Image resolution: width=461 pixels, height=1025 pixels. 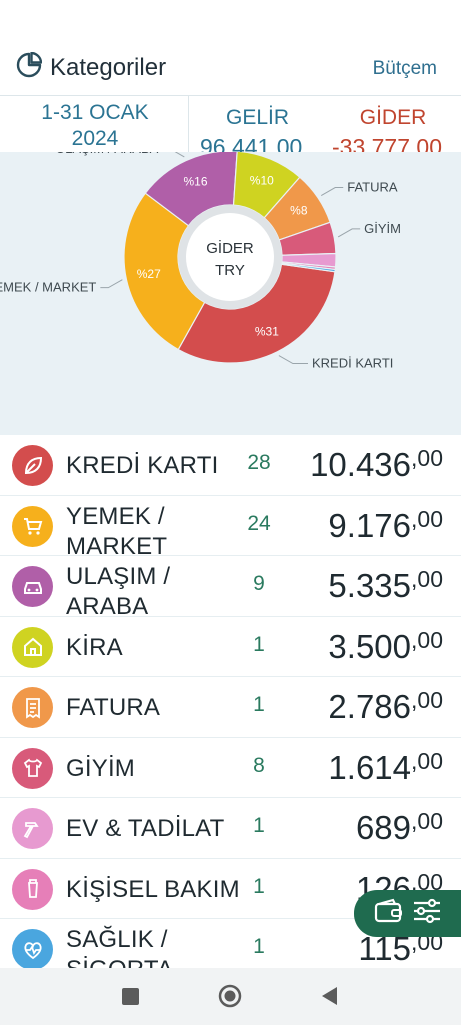 I want to click on system-nav-bar, so click(x=230, y=996).